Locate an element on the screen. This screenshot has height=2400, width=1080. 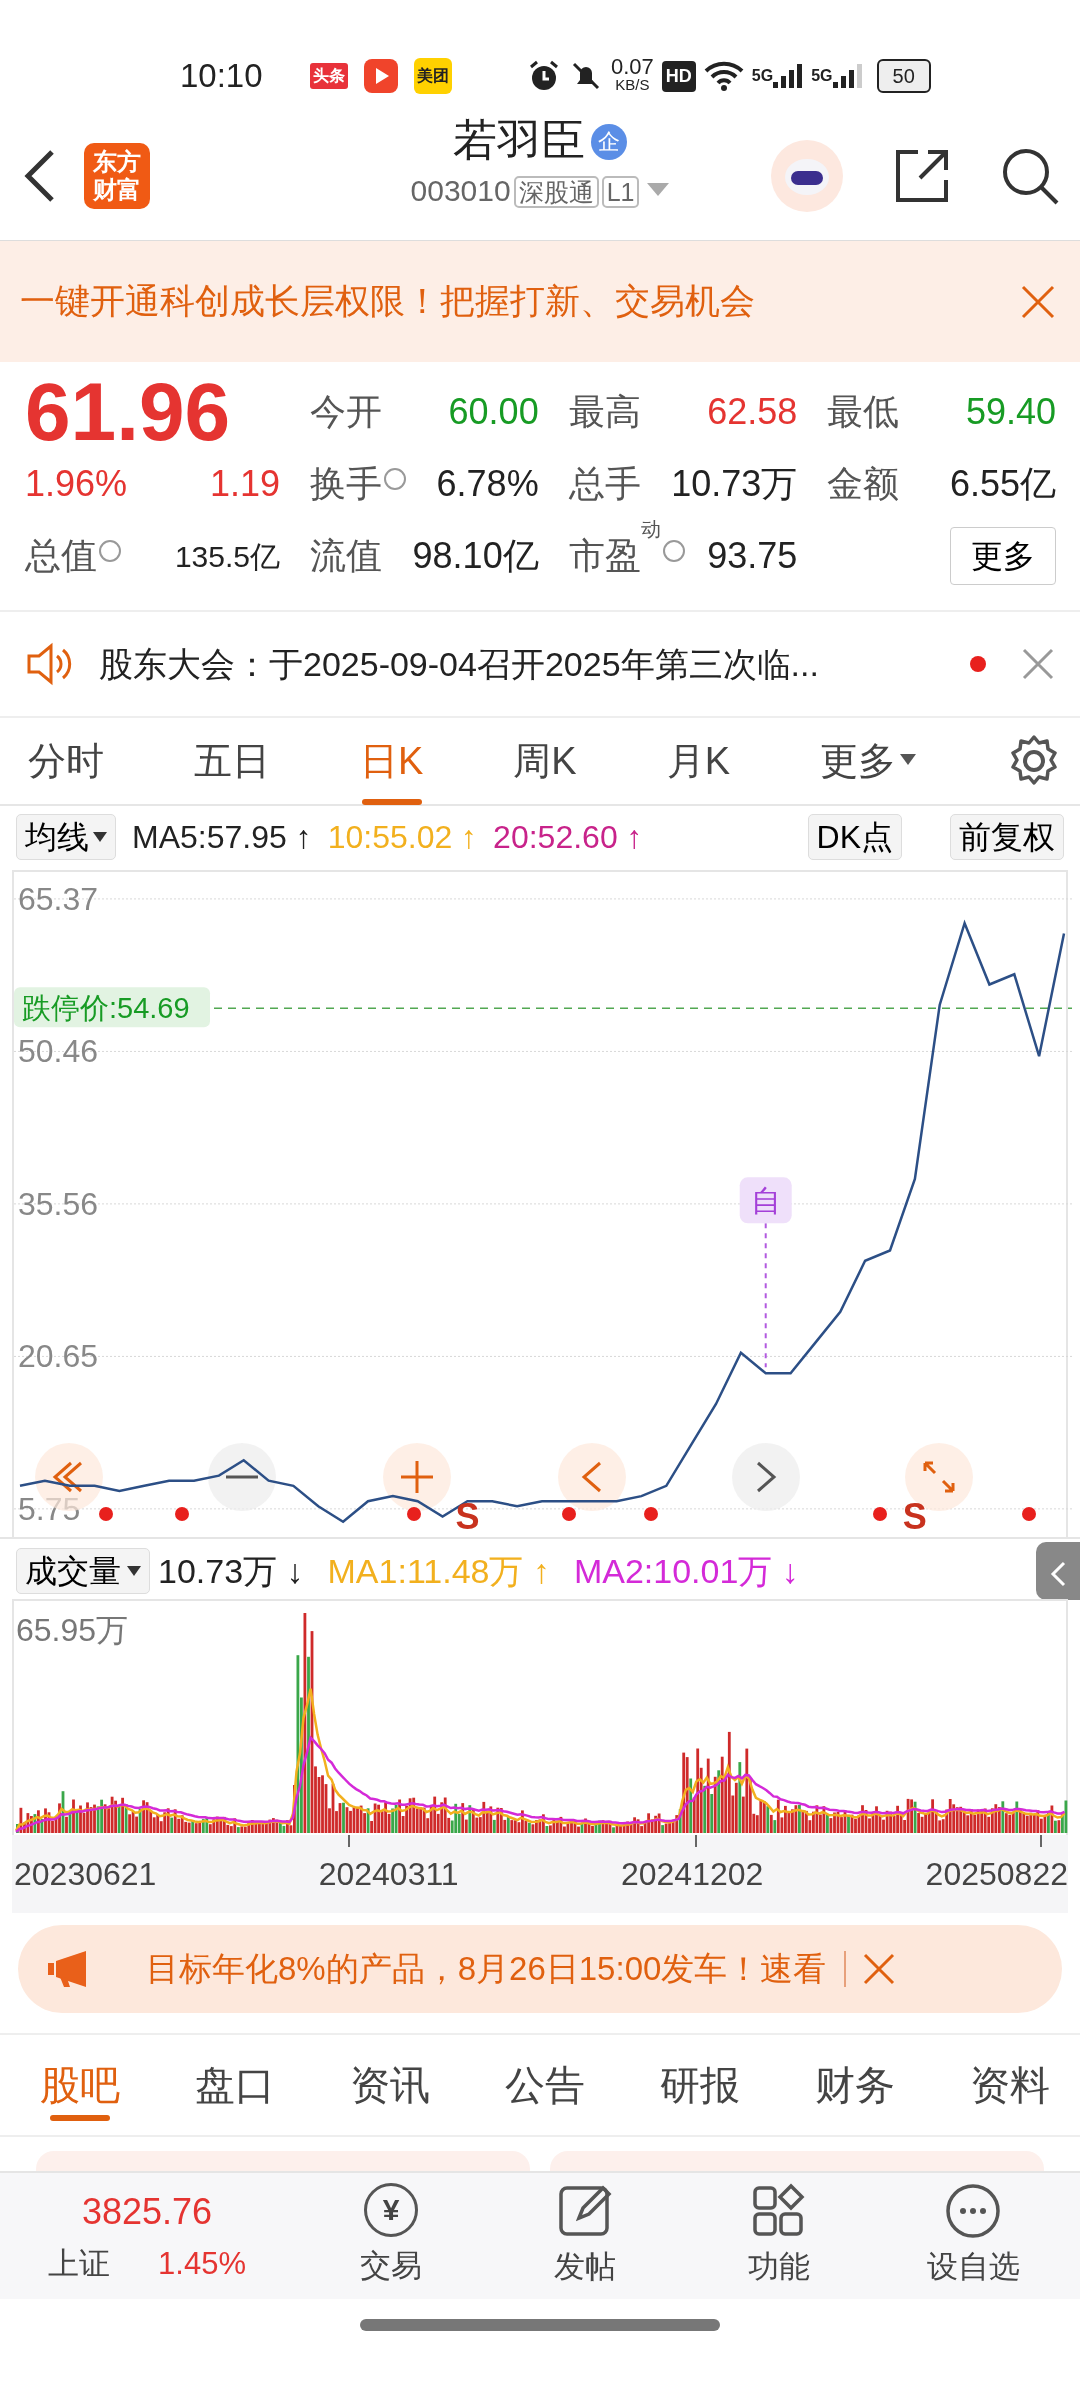
stat-value: 59.40 is located at coordinates (1010, 412).